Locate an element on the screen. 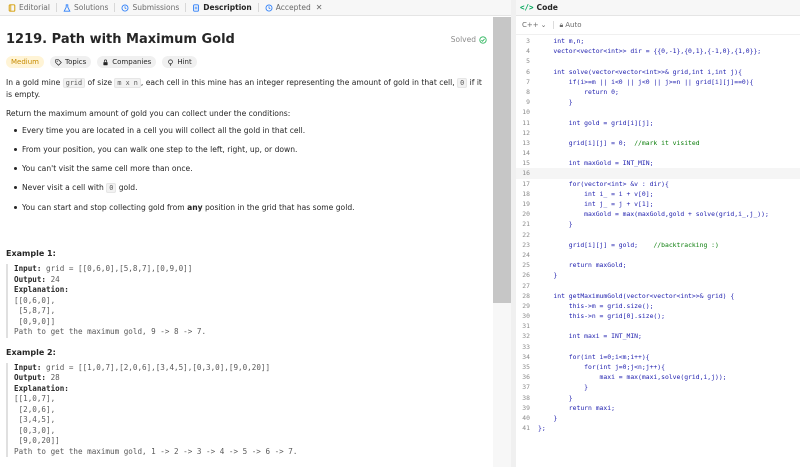  code-line: 13 grid[i][j] = 0; //mark it visited is located at coordinates (658, 143).